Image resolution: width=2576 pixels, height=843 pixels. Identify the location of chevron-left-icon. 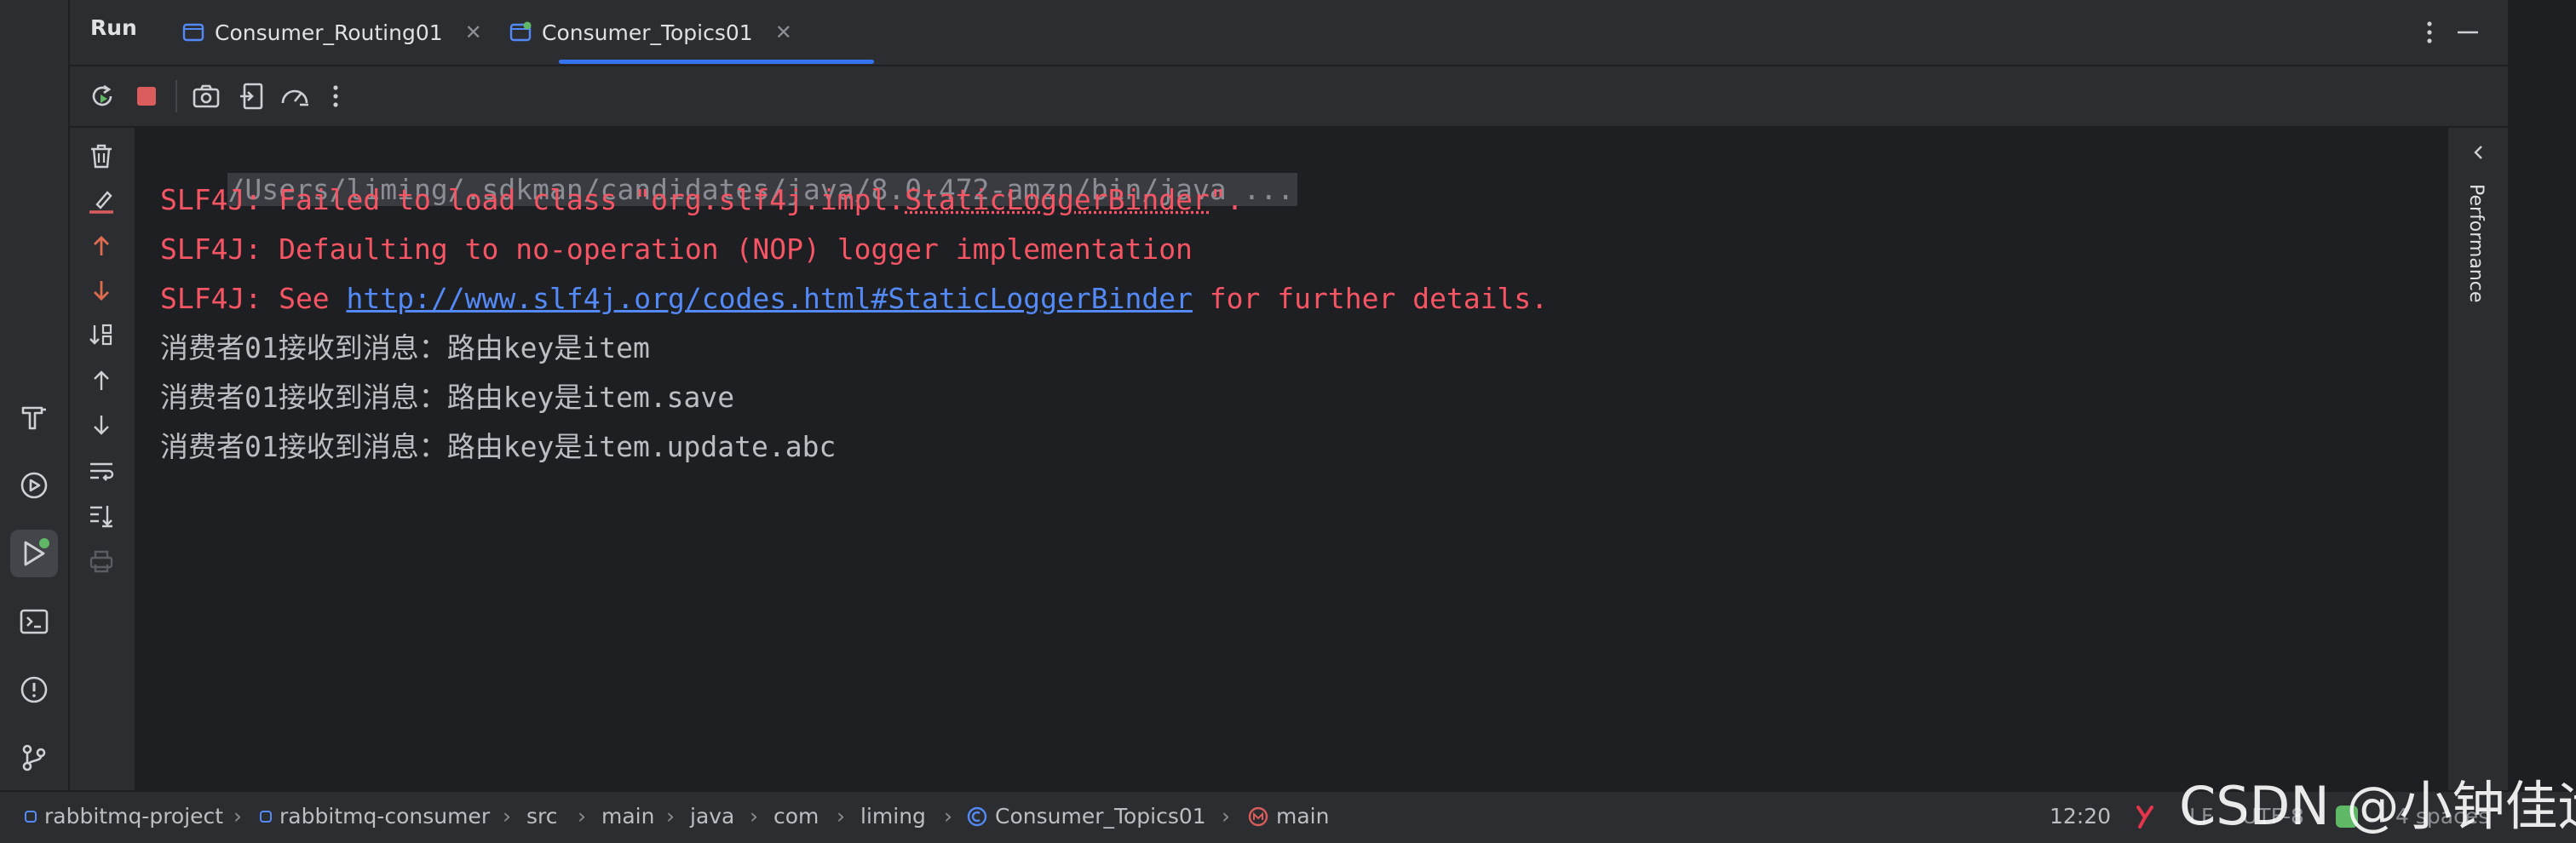
(2478, 152).